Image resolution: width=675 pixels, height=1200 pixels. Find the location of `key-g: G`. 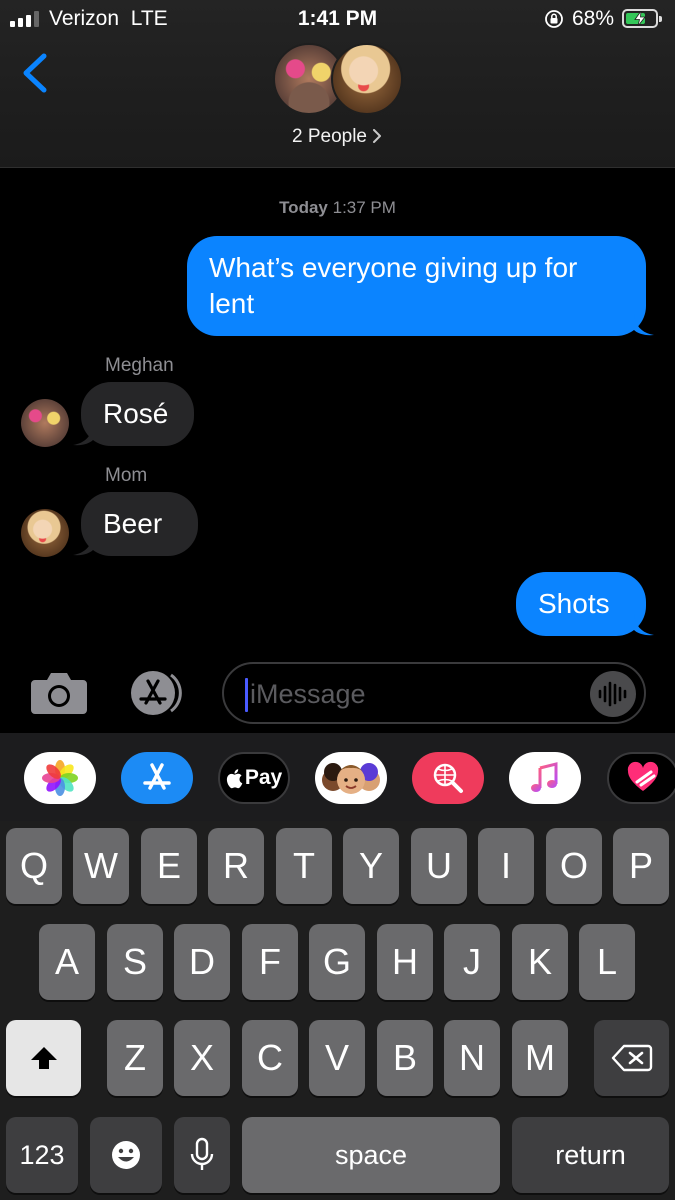

key-g: G is located at coordinates (337, 962).